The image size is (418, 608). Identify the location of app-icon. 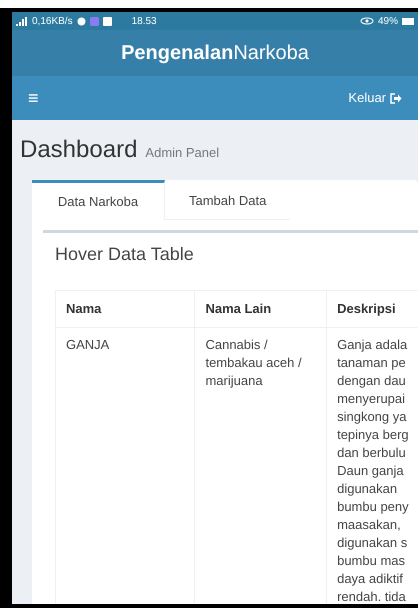
(94, 21).